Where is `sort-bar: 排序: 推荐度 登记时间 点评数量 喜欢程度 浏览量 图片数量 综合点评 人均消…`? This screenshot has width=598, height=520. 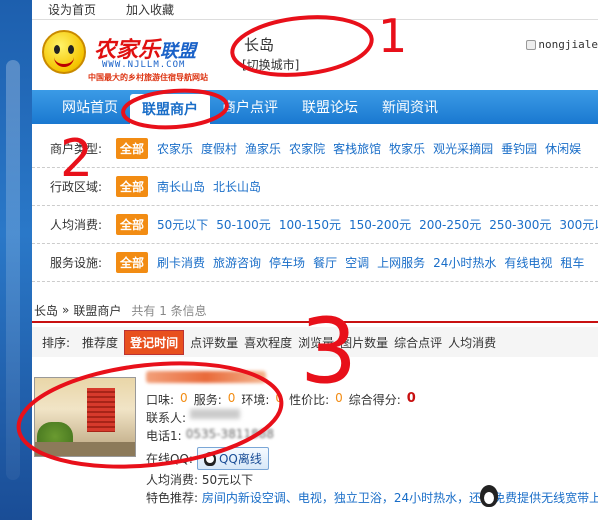
sort-bar: 排序: 推荐度 登记时间 点评数量 喜欢程度 浏览量 图片数量 综合点评 人均消… is located at coordinates (315, 342).